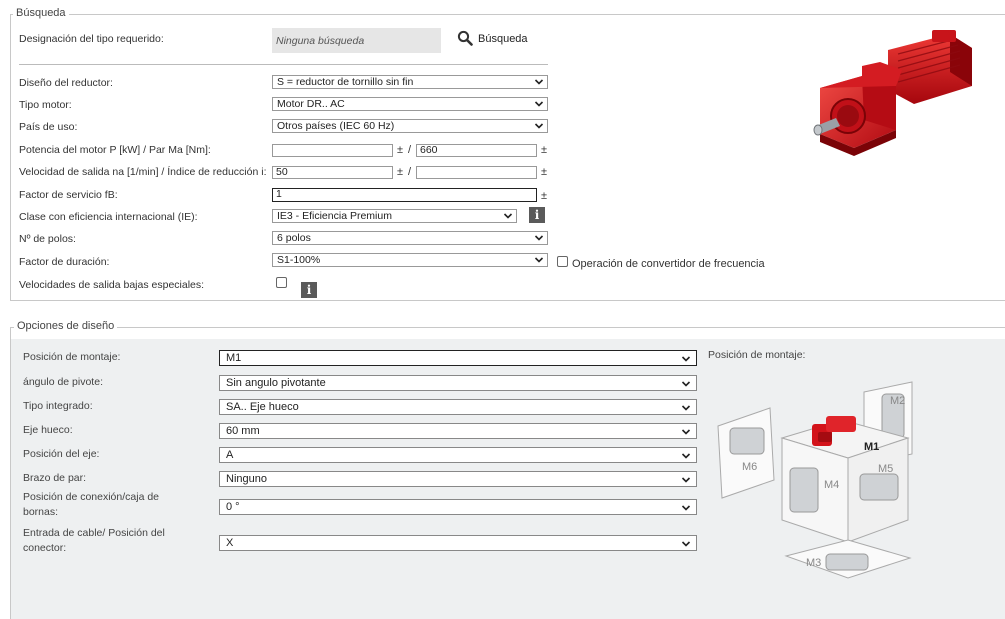 The height and width of the screenshot is (619, 1005). Describe the element at coordinates (246, 479) in the screenshot. I see `torque-arm-value: Ninguno` at that location.